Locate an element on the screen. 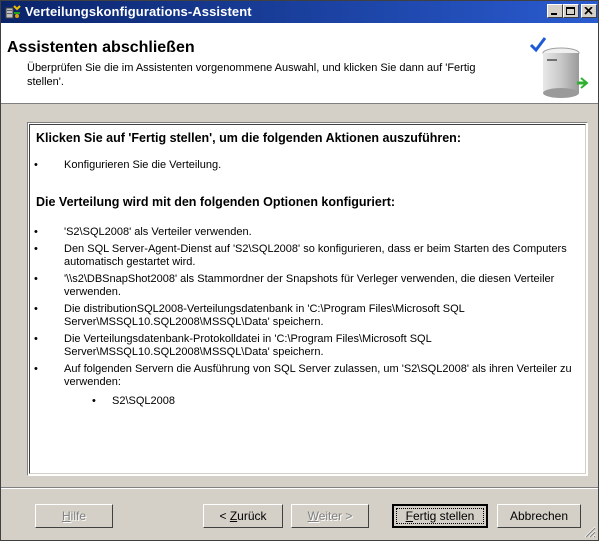  minimize-icon is located at coordinates (554, 14).